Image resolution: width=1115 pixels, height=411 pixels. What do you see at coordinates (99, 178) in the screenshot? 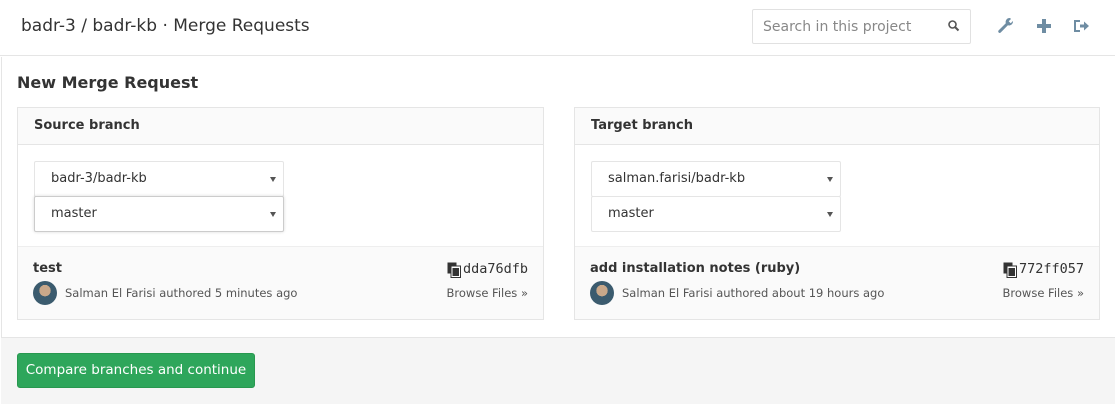
I see `selected-value: badr-3/badr-kb` at bounding box center [99, 178].